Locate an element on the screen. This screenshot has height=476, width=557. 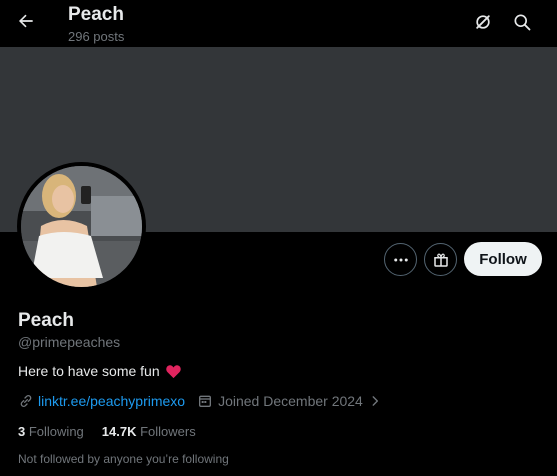
followers-count: 14.7K is located at coordinates (119, 431).